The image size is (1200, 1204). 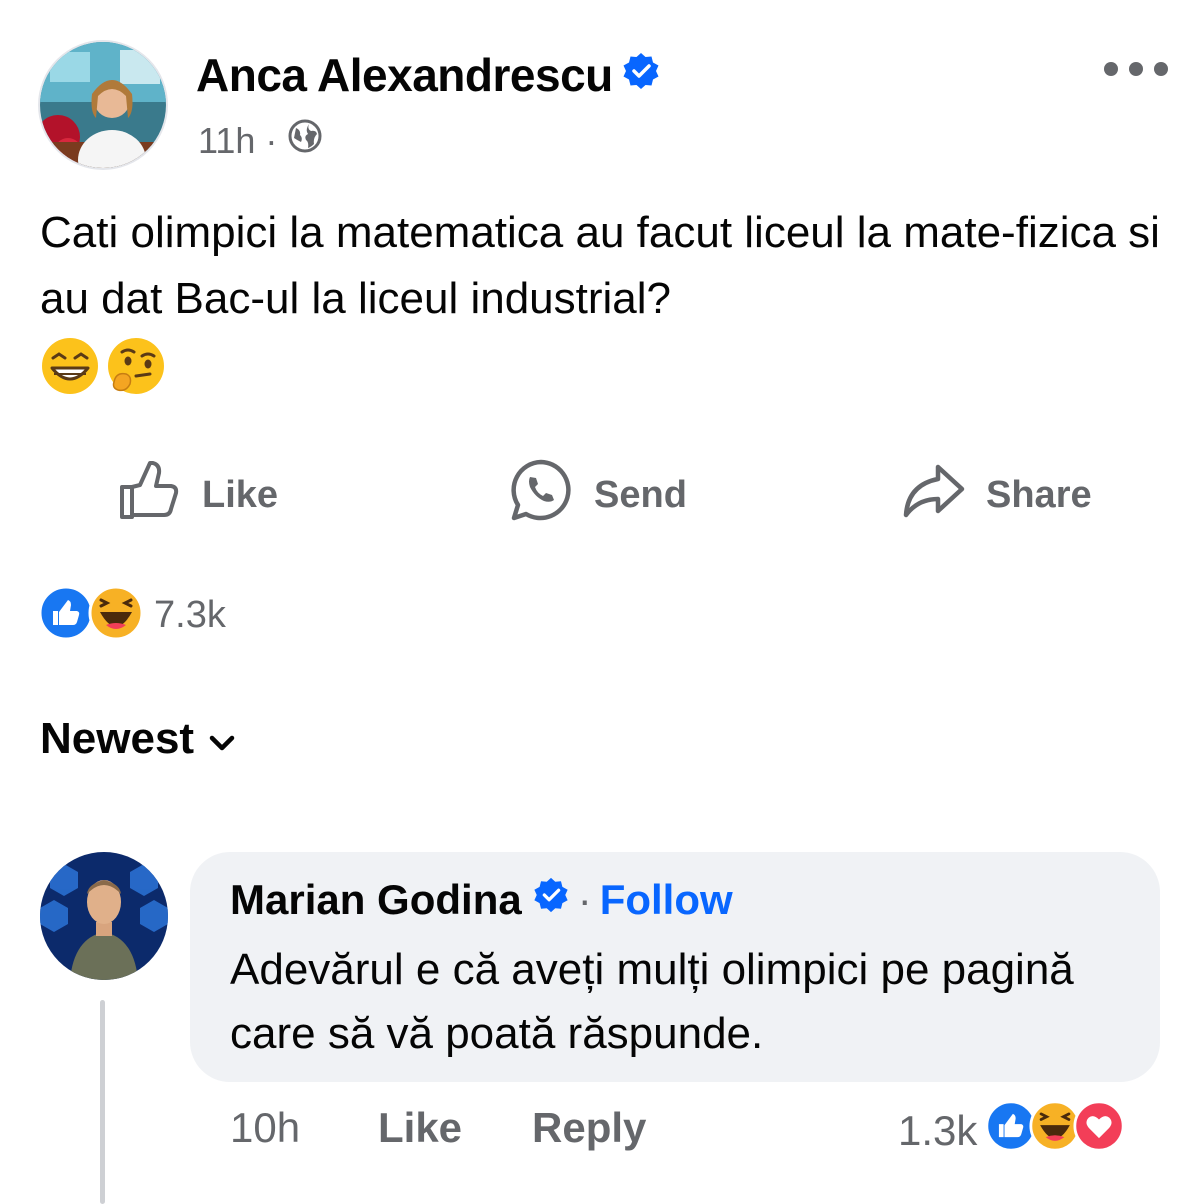 I want to click on comment-reply-button: Reply, so click(x=589, y=1128).